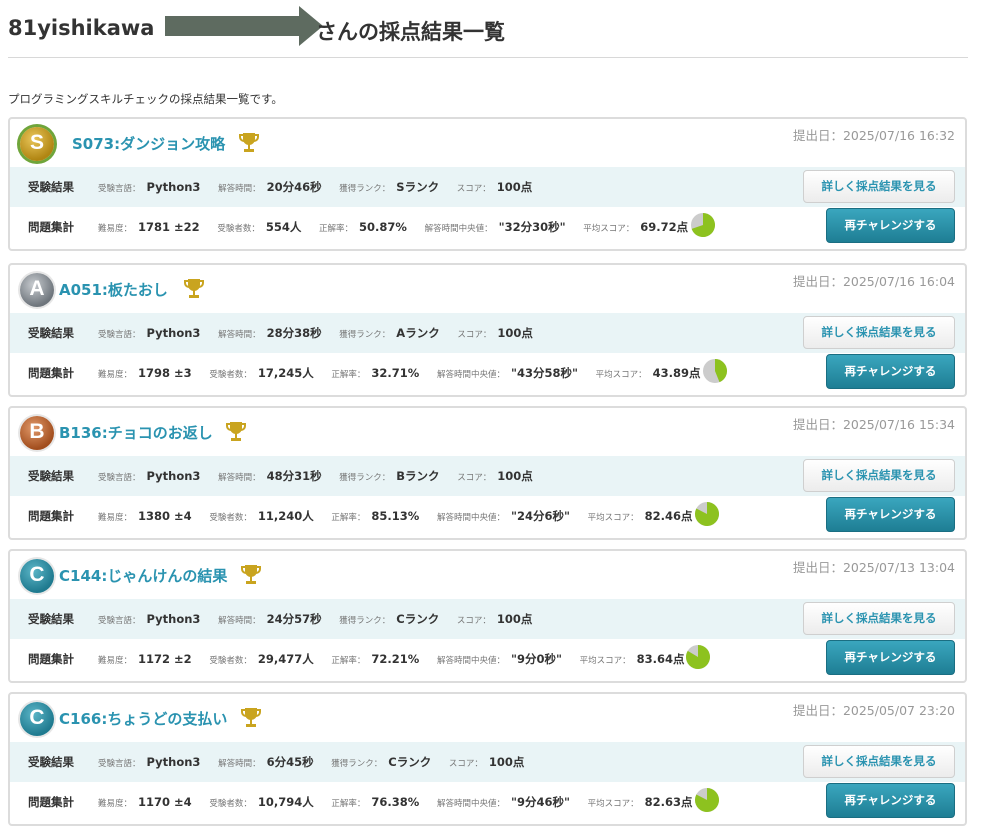  I want to click on examinees-value: 17,245人, so click(285, 373).